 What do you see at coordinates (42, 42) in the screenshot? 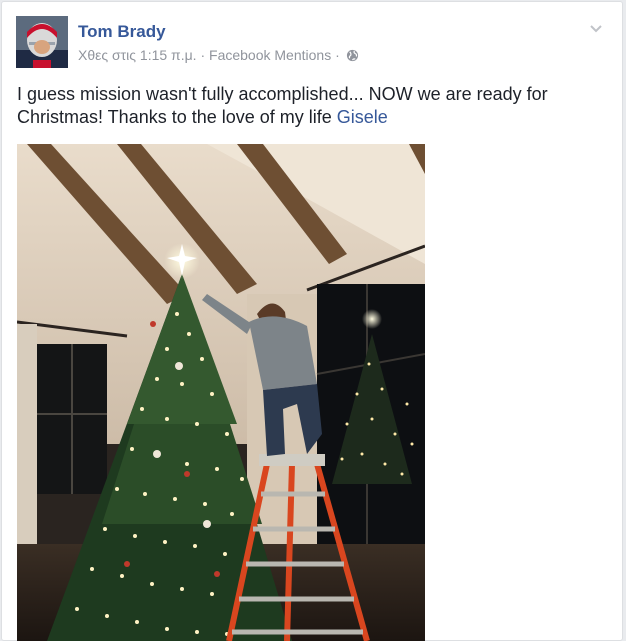
I see `avatar` at bounding box center [42, 42].